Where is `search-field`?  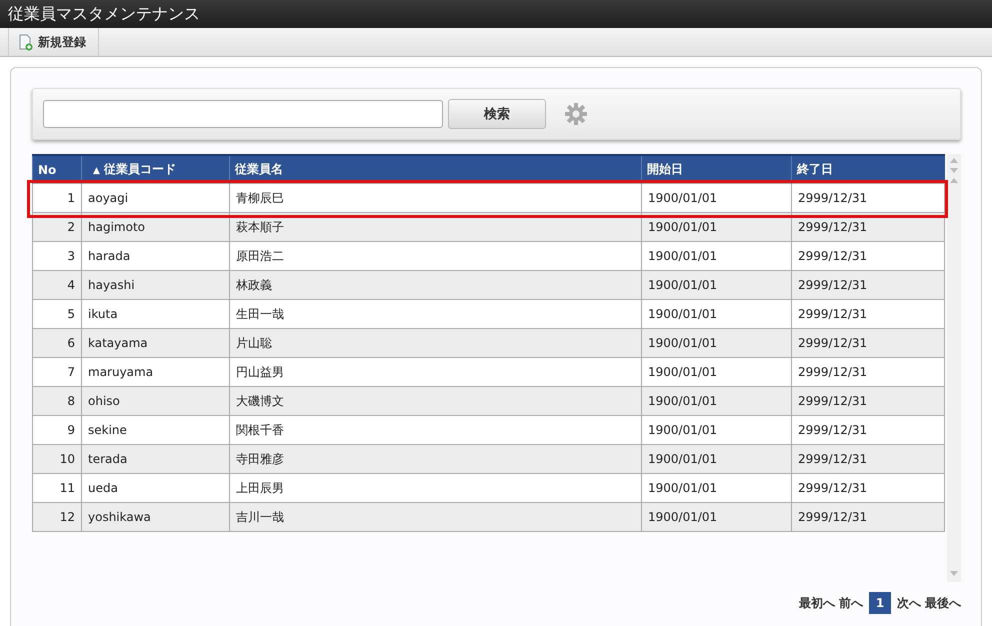 search-field is located at coordinates (243, 114).